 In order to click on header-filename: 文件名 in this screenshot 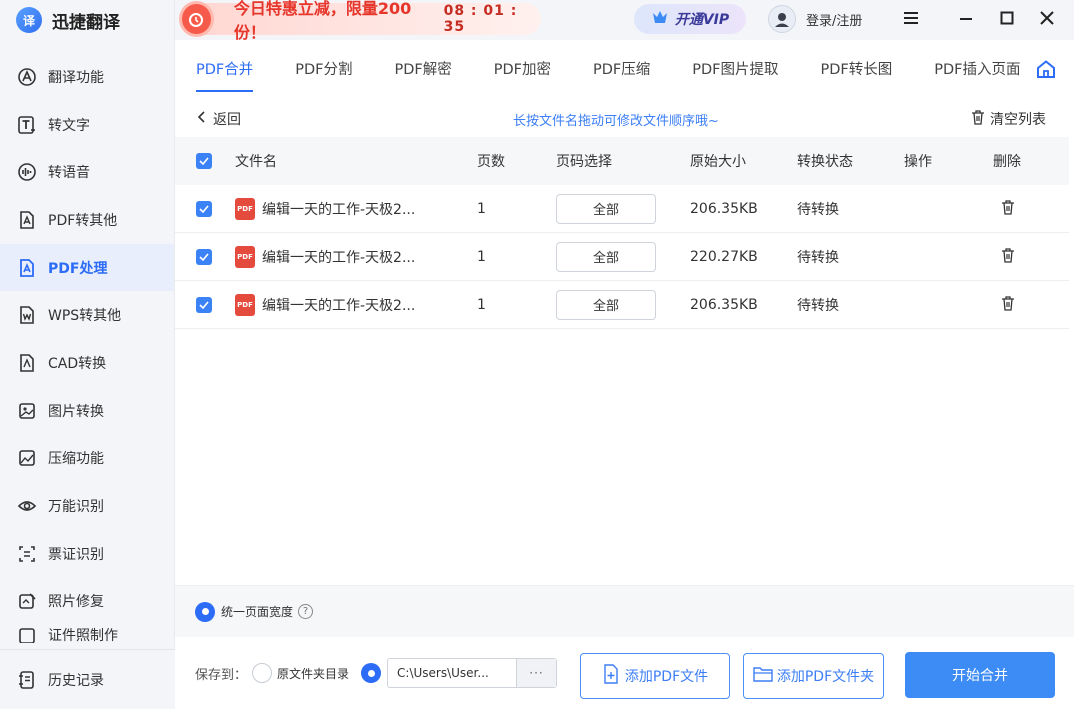, I will do `click(256, 162)`.